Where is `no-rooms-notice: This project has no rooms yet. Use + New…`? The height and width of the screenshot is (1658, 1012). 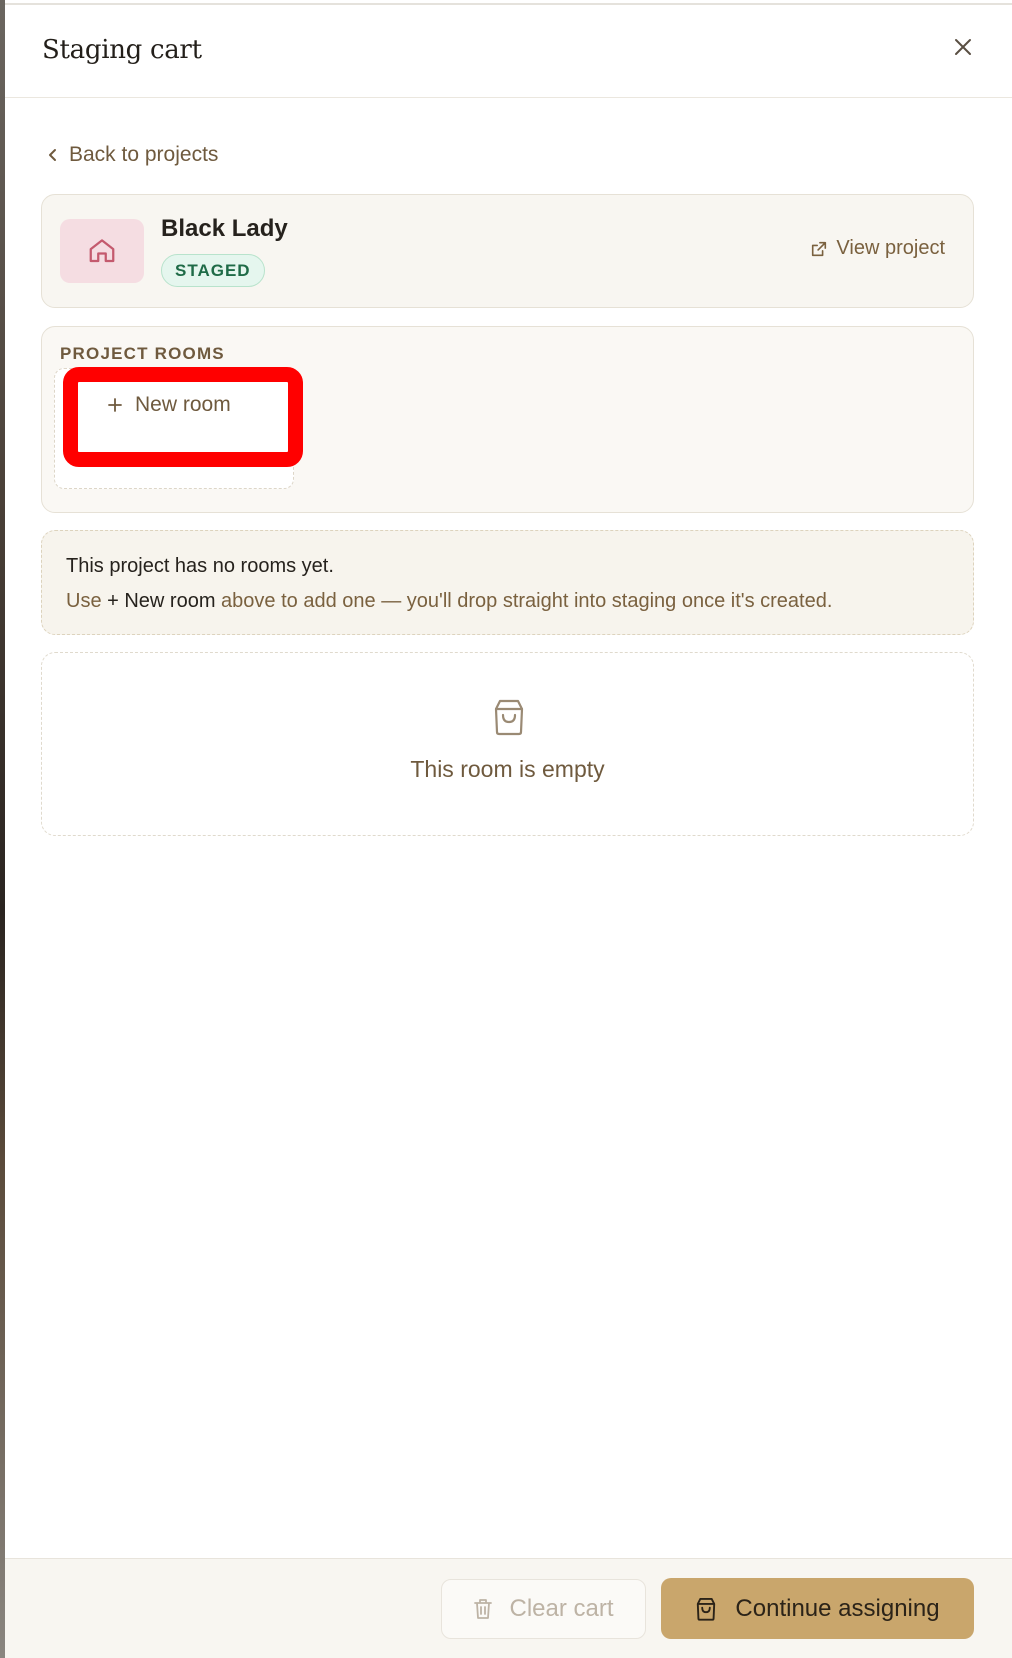 no-rooms-notice: This project has no rooms yet. Use + New… is located at coordinates (507, 582).